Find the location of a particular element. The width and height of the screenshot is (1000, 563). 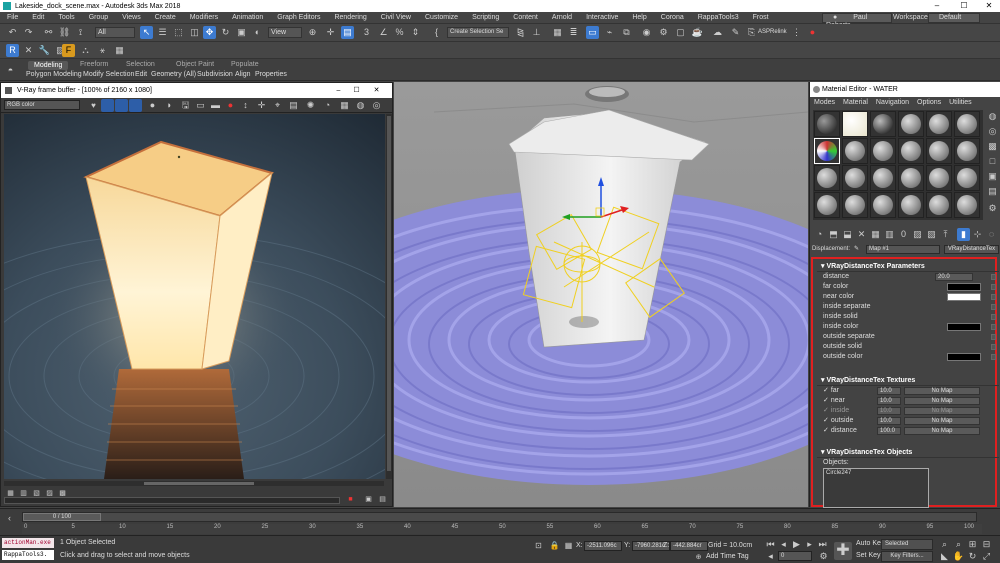

menu-civil-view: Civil View is located at coordinates (396, 17).